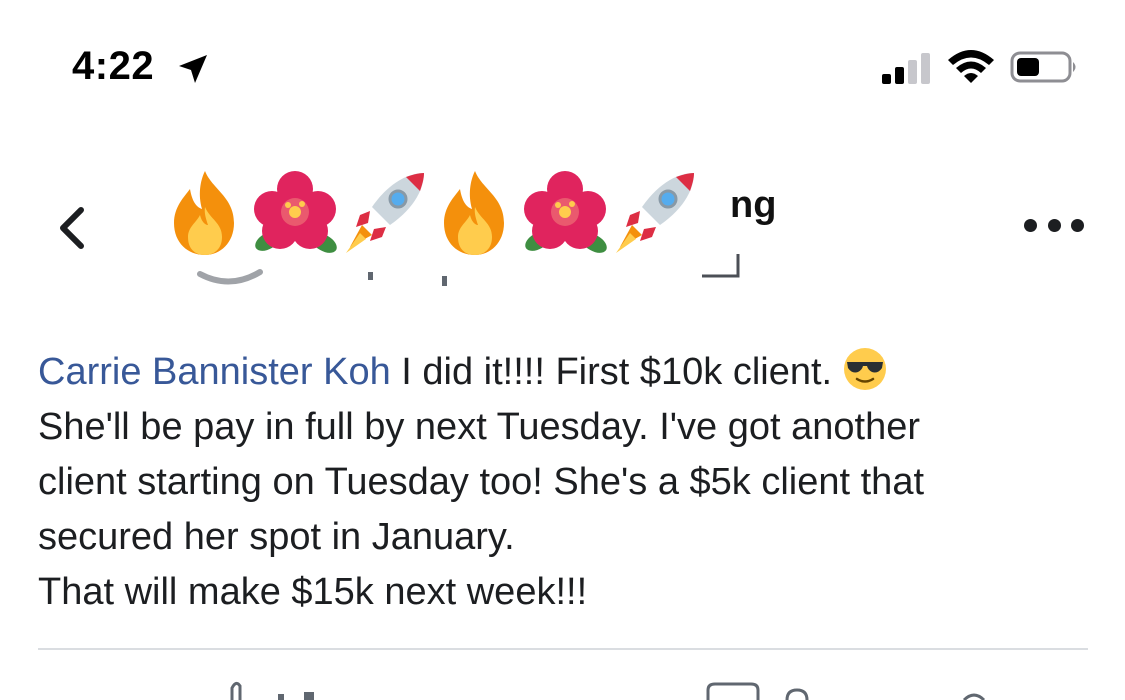 The height and width of the screenshot is (700, 1125). I want to click on group-title-emojis, so click(430, 212).